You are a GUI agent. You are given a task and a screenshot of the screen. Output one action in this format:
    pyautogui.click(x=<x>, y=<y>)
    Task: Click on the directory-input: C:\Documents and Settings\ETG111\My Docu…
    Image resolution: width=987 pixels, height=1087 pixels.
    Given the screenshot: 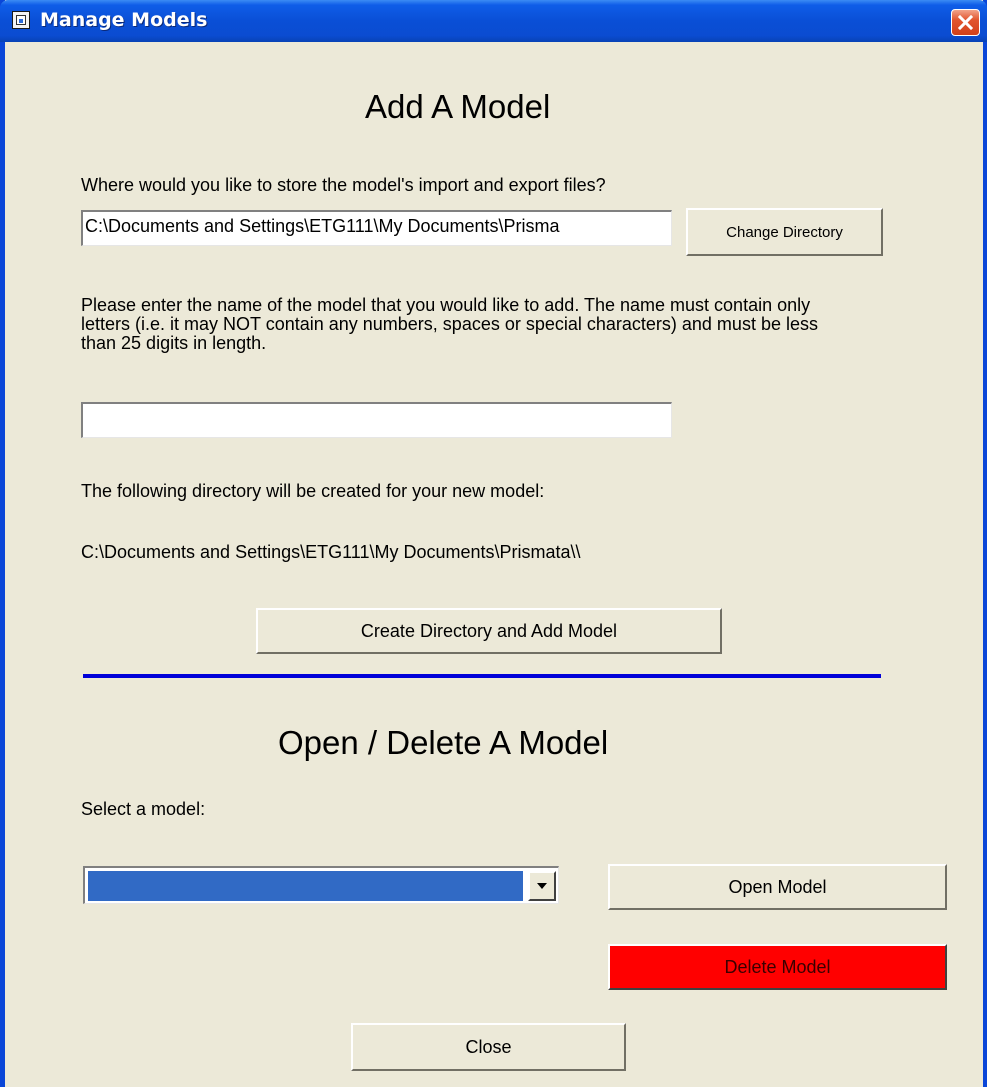 What is the action you would take?
    pyautogui.click(x=376, y=228)
    